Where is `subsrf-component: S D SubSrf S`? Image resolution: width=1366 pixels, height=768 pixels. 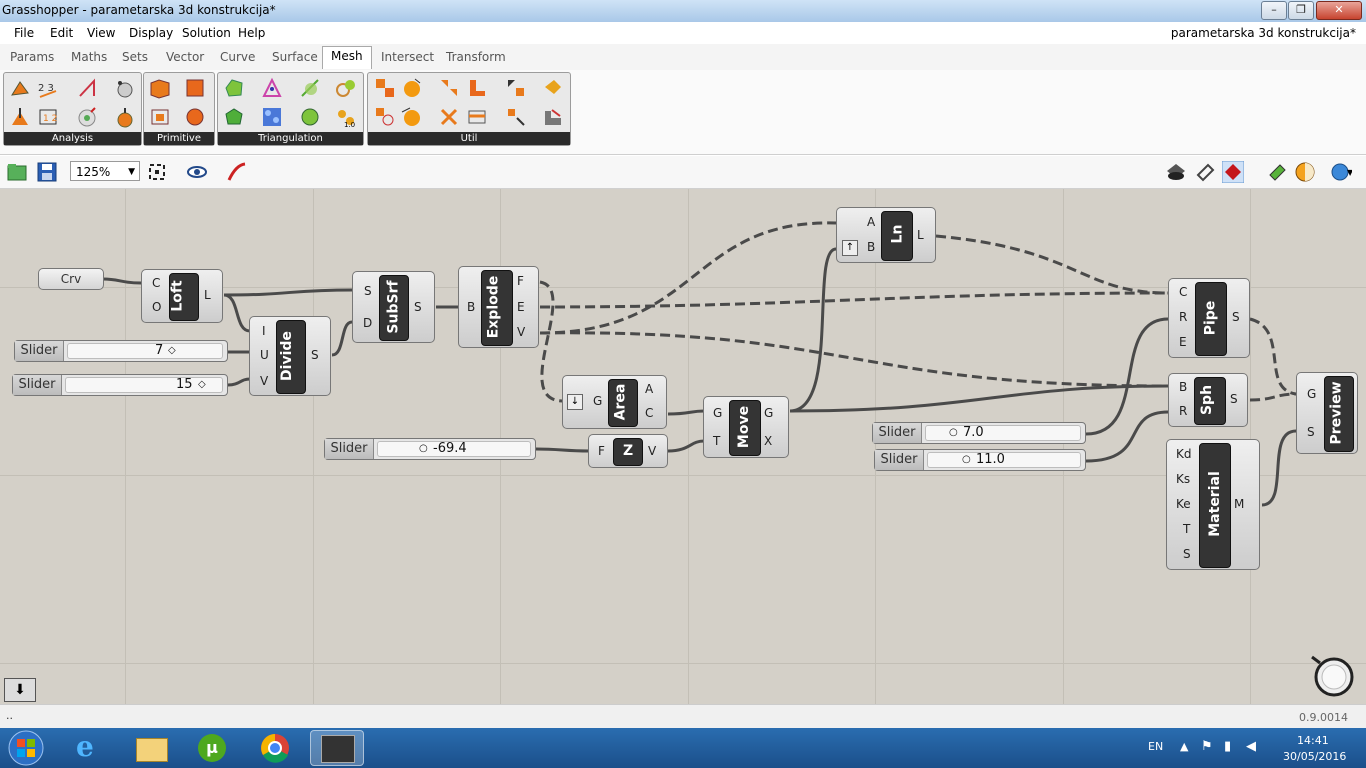
subsrf-component: S D SubSrf S is located at coordinates (393, 307).